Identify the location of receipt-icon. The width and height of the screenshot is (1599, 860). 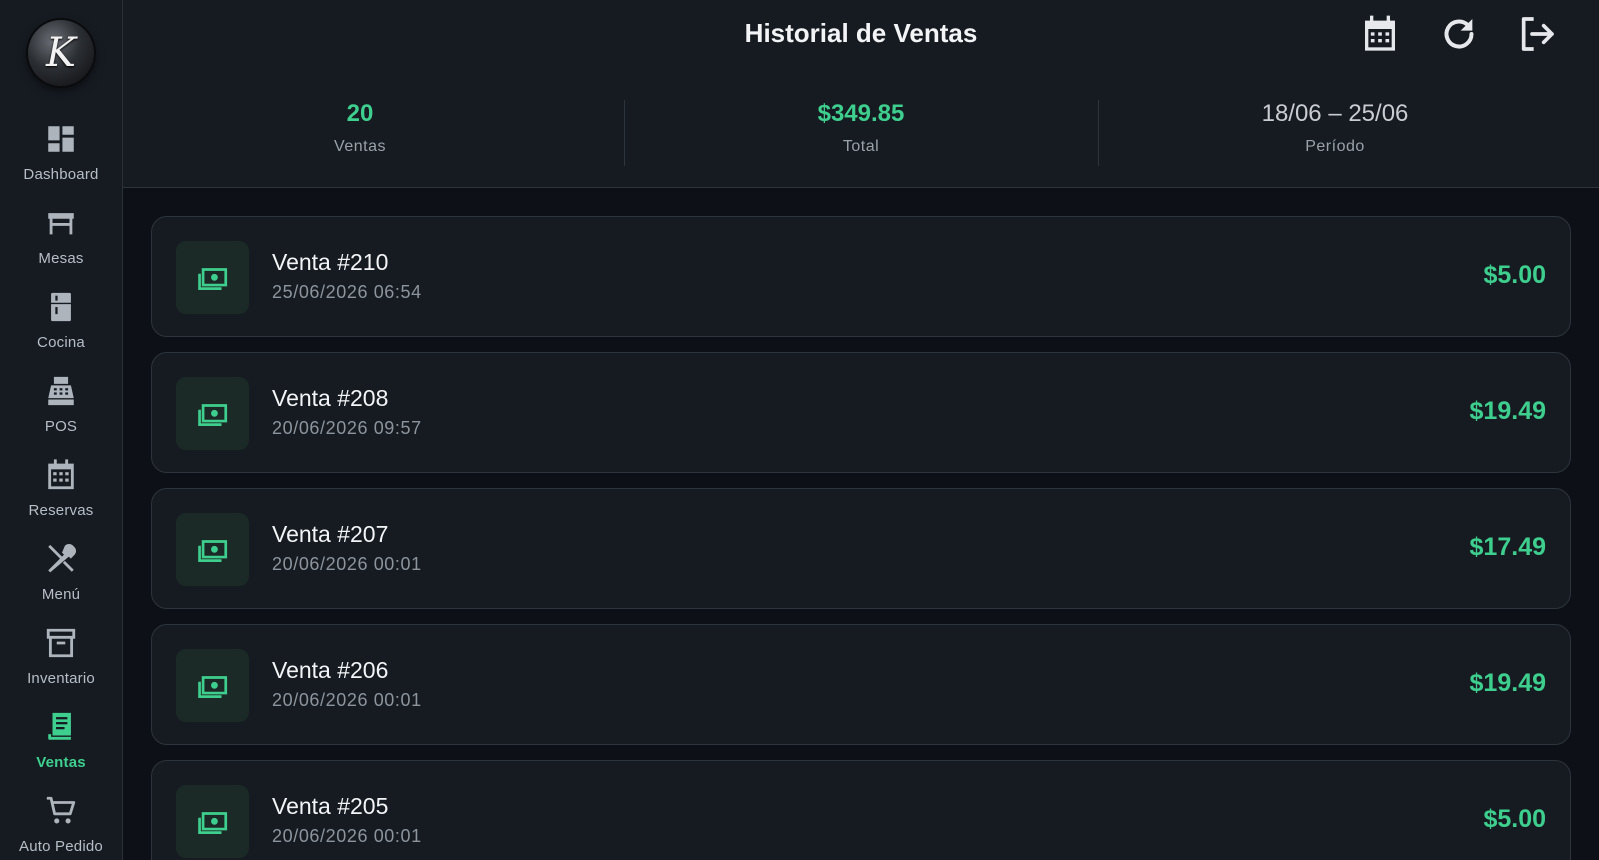
(61, 727).